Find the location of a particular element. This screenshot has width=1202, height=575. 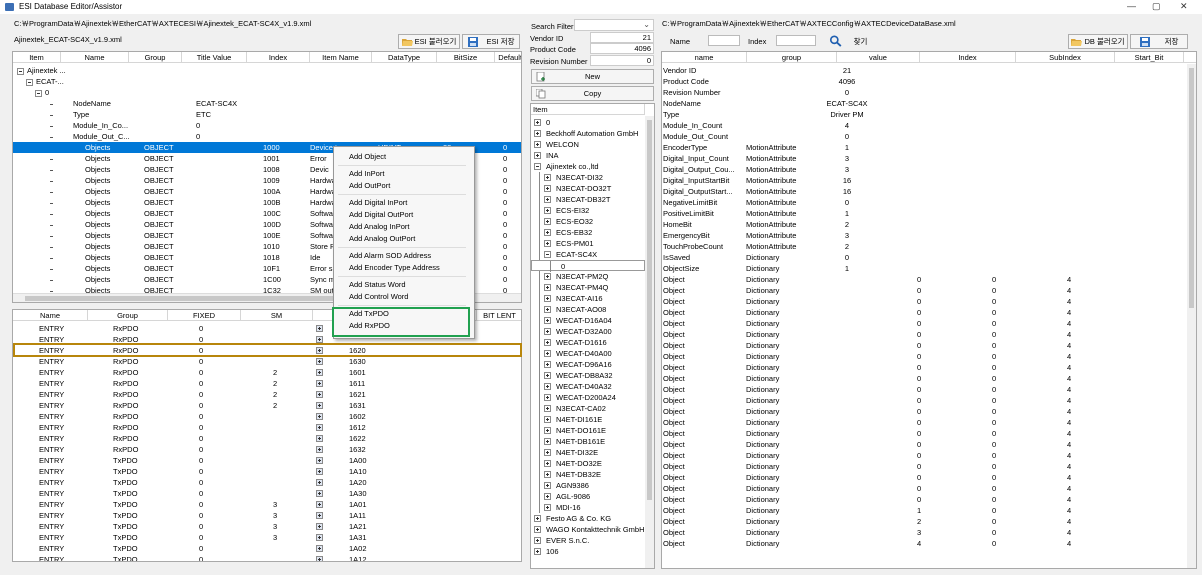

revision-field: 0 is located at coordinates (622, 60).